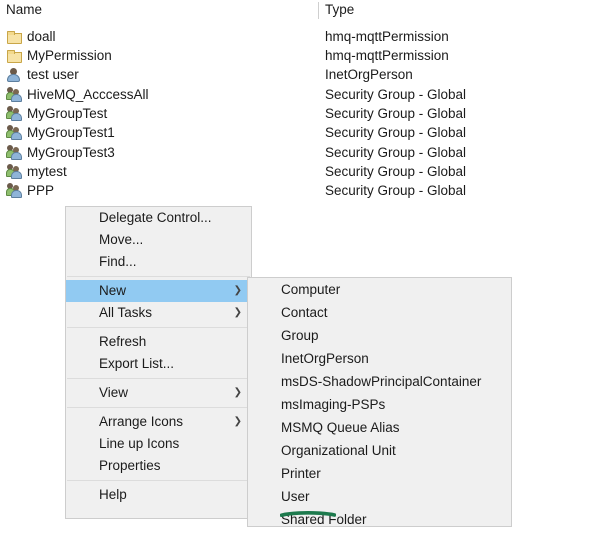 The height and width of the screenshot is (539, 593). Describe the element at coordinates (296, 94) in the screenshot. I see `table-row: HiveMQ_AcccessAll Security Group - Global` at that location.